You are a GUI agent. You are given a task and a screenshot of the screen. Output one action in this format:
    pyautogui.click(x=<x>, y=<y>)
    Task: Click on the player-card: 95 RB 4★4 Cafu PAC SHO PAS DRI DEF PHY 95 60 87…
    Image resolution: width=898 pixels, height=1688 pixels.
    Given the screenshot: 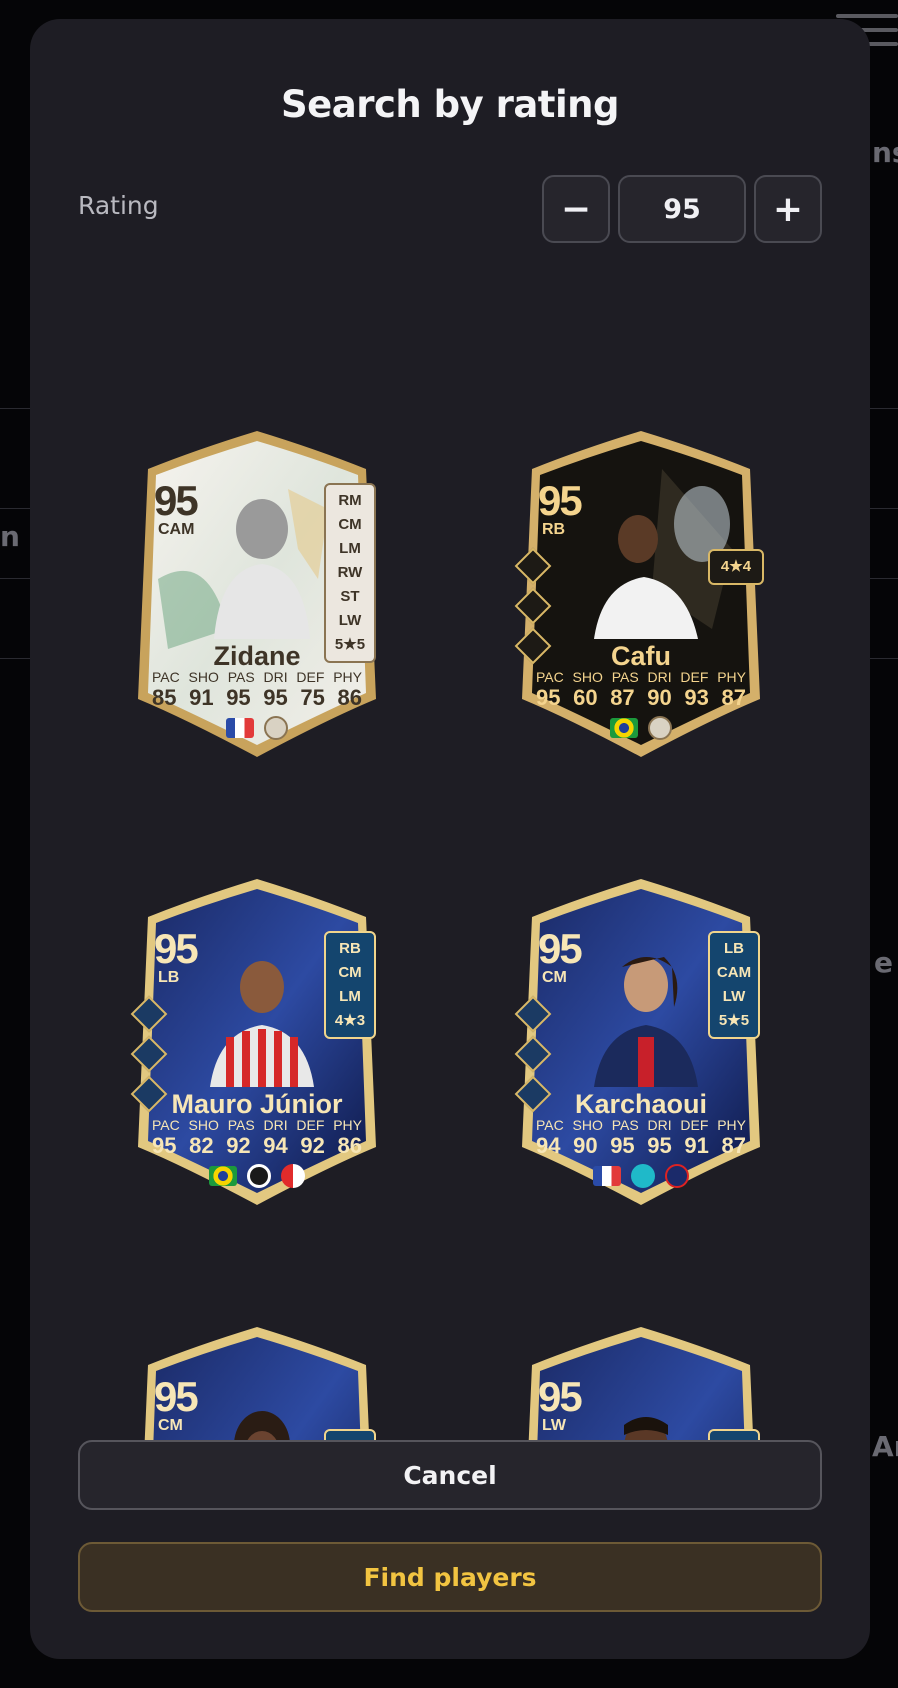 What is the action you would take?
    pyautogui.click(x=641, y=594)
    